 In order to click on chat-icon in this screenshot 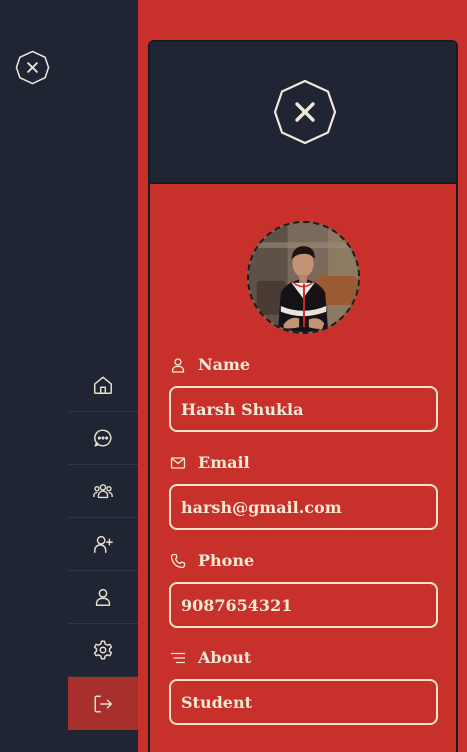, I will do `click(103, 438)`.